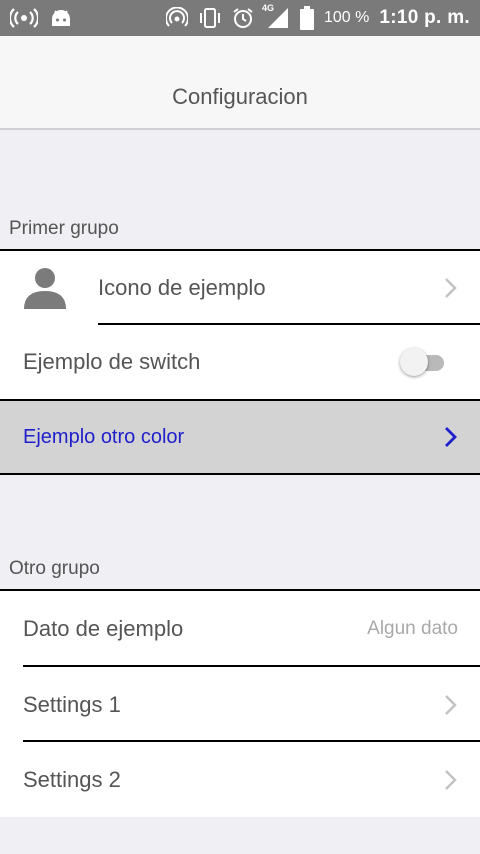  What do you see at coordinates (72, 704) in the screenshot?
I see `settings-row-label: Settings 1` at bounding box center [72, 704].